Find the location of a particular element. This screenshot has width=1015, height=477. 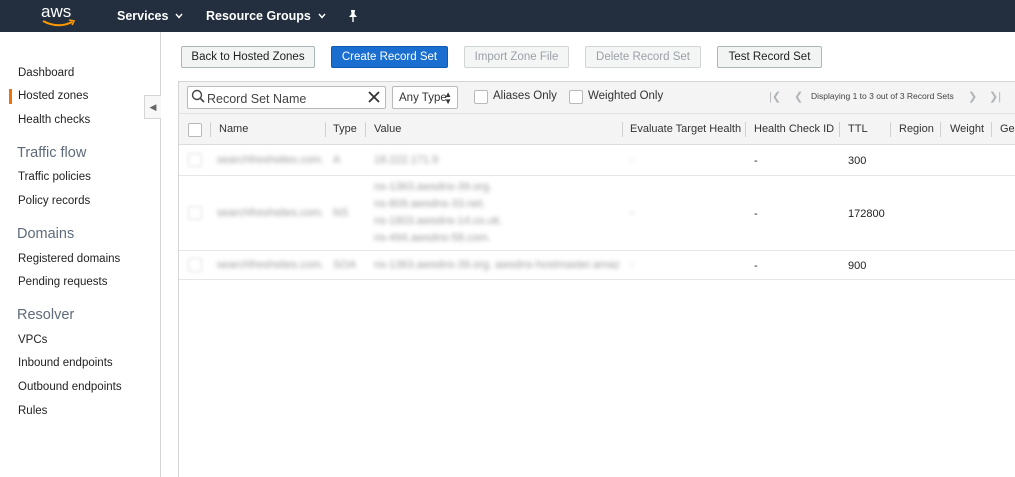

sidebar-heading-traffic-flow: Traffic flow is located at coordinates (52, 153).